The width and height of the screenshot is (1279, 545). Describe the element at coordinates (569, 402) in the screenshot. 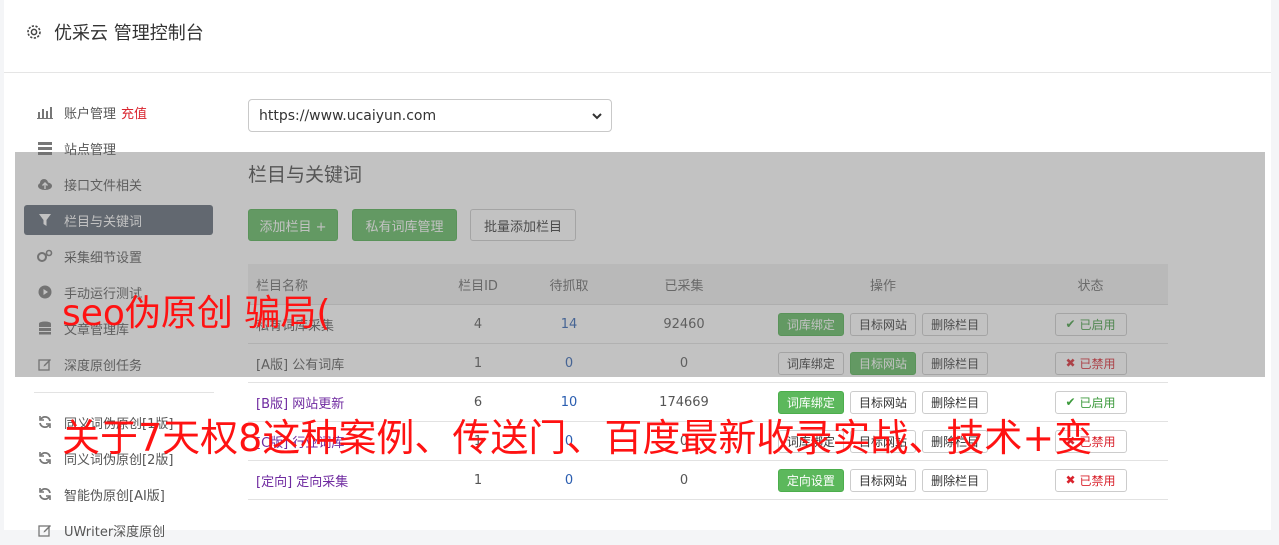

I see `pending-count-link: 10` at that location.